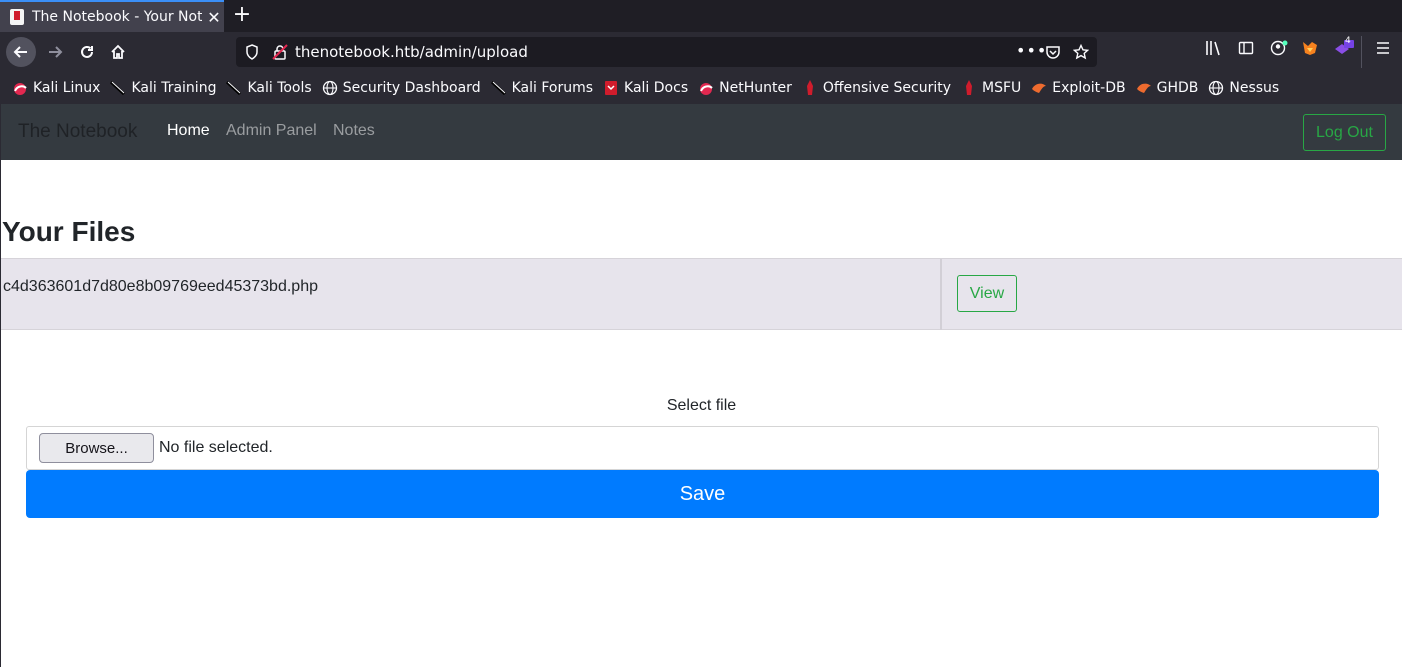 This screenshot has height=667, width=1402. Describe the element at coordinates (1031, 50) in the screenshot. I see `more-actions-icon: •••` at that location.